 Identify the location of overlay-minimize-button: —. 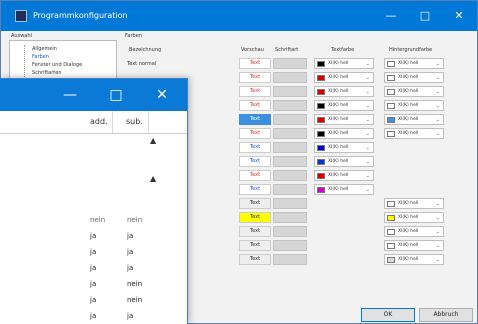
(70, 95).